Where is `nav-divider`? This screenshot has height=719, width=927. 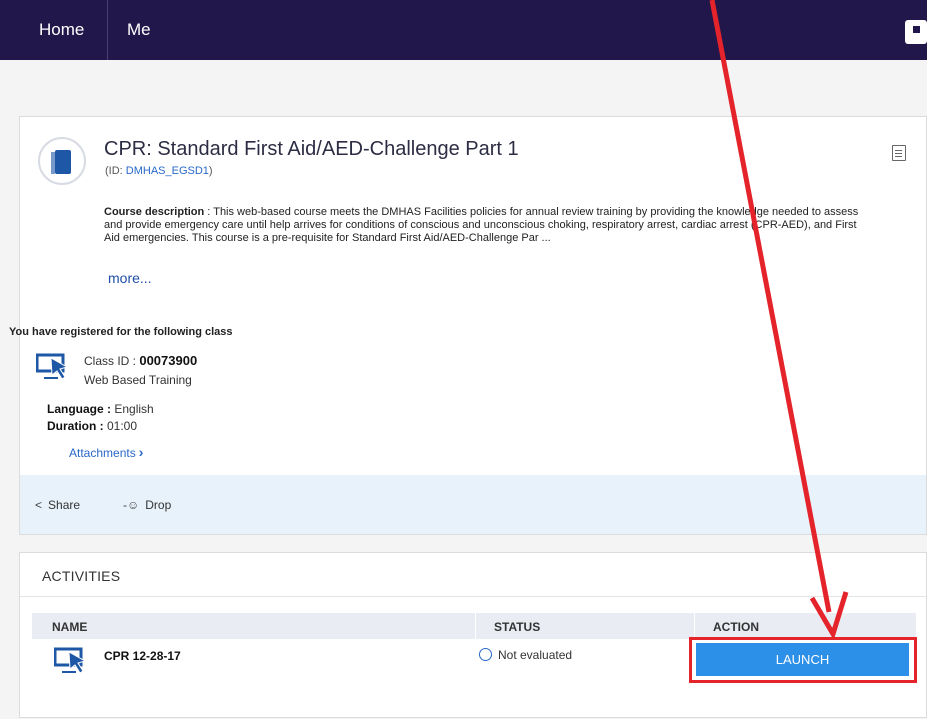
nav-divider is located at coordinates (107, 30).